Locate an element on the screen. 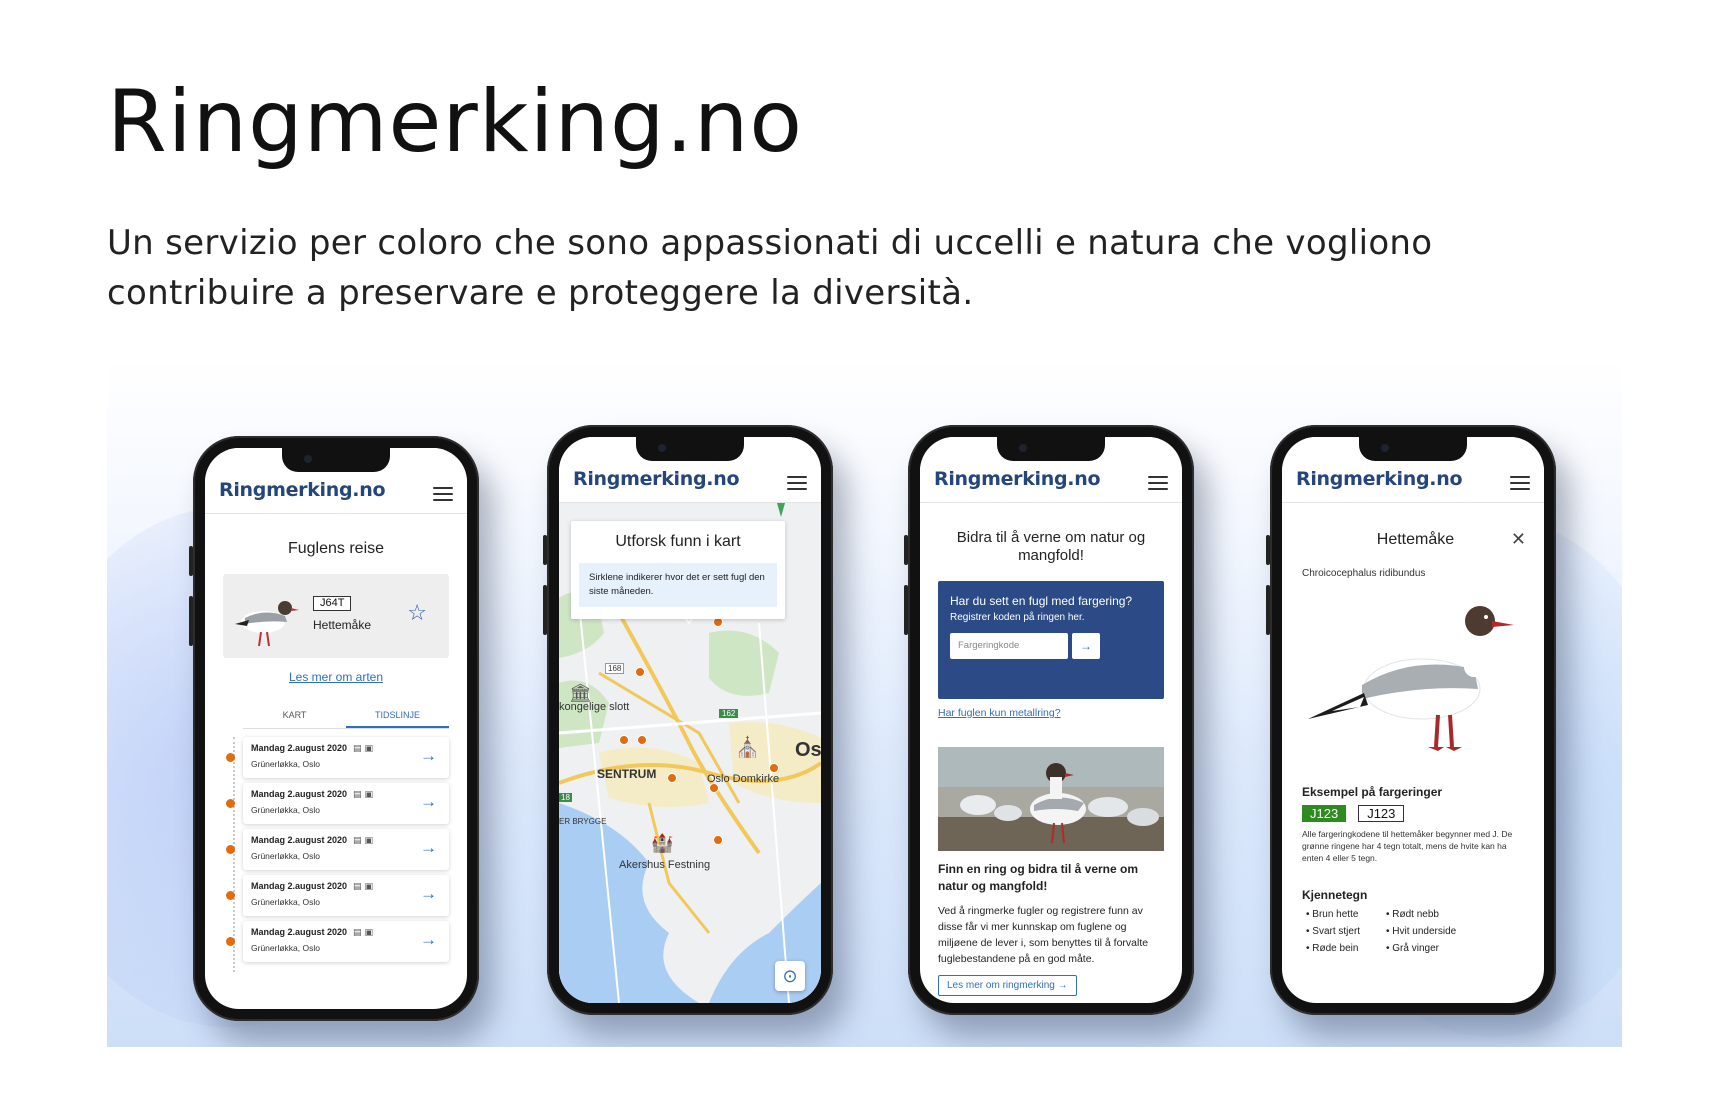 The image size is (1728, 1117). green-ring-example: J123 is located at coordinates (1324, 813).